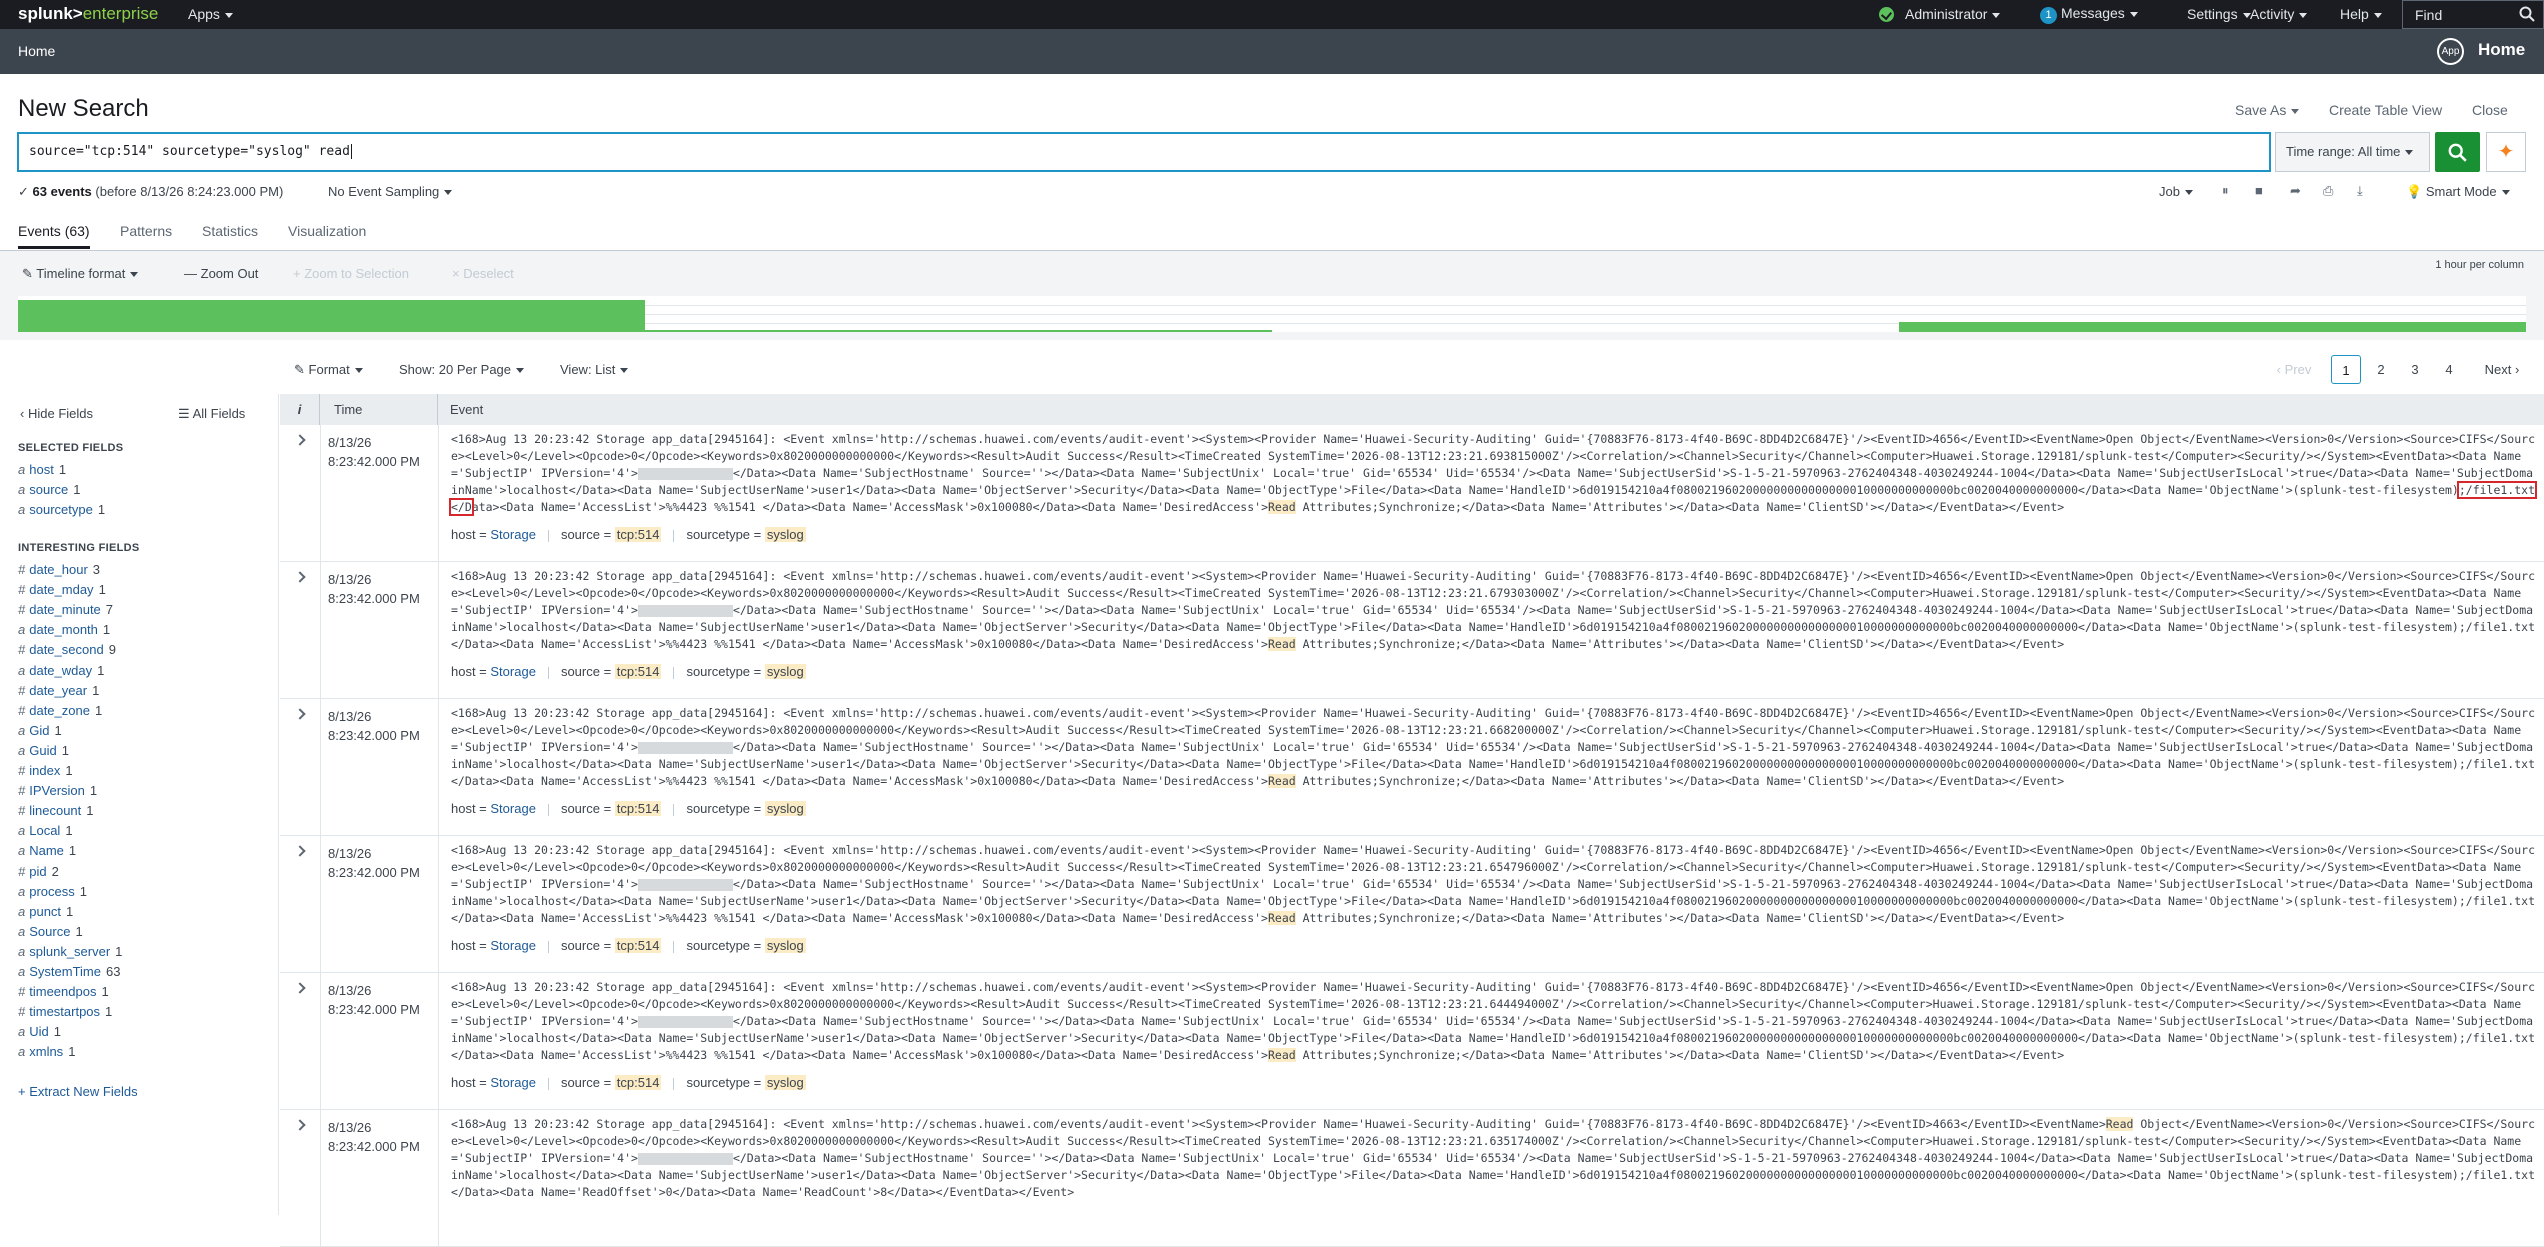  Describe the element at coordinates (45, 830) in the screenshot. I see `field-item-local: a Local 1` at that location.